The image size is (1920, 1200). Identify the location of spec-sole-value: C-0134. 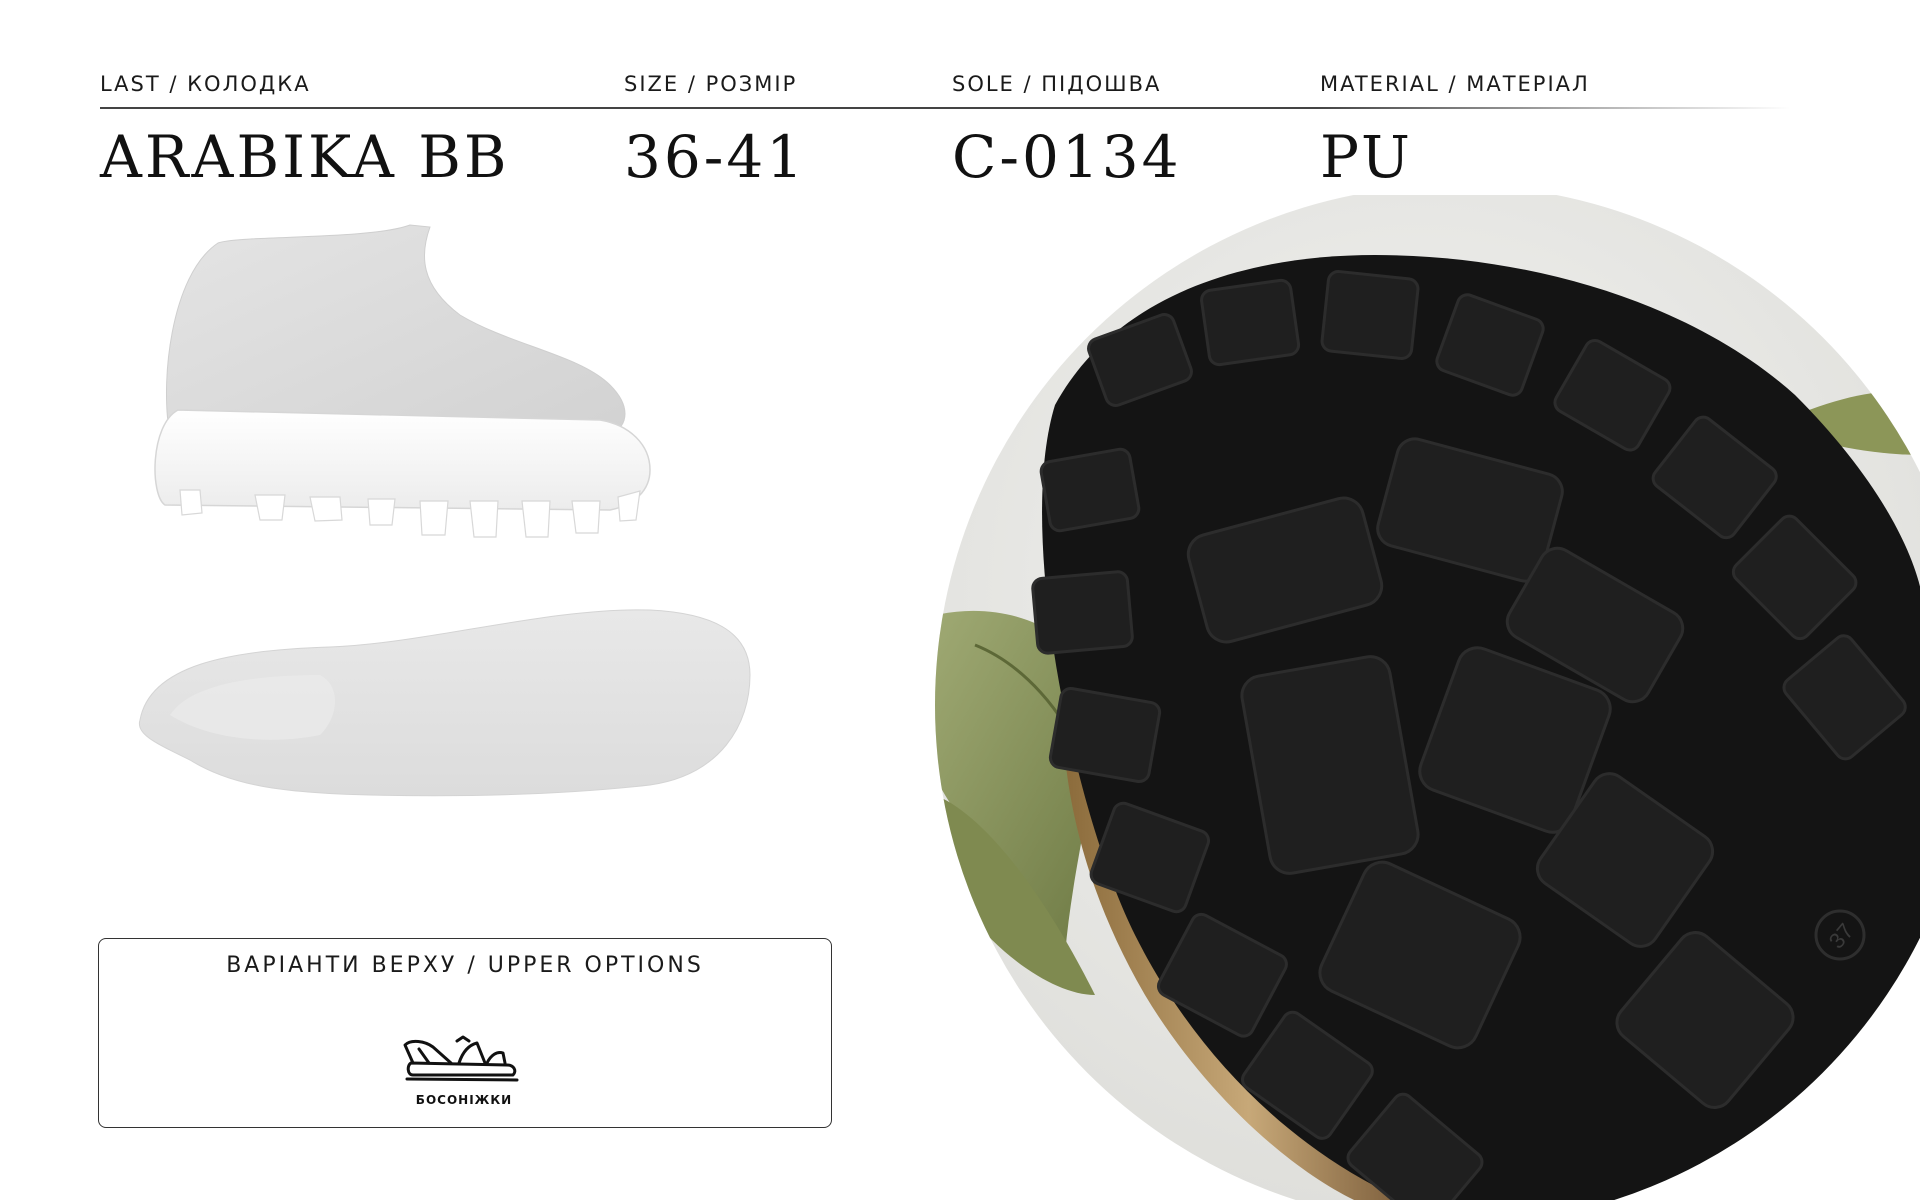
(1067, 157).